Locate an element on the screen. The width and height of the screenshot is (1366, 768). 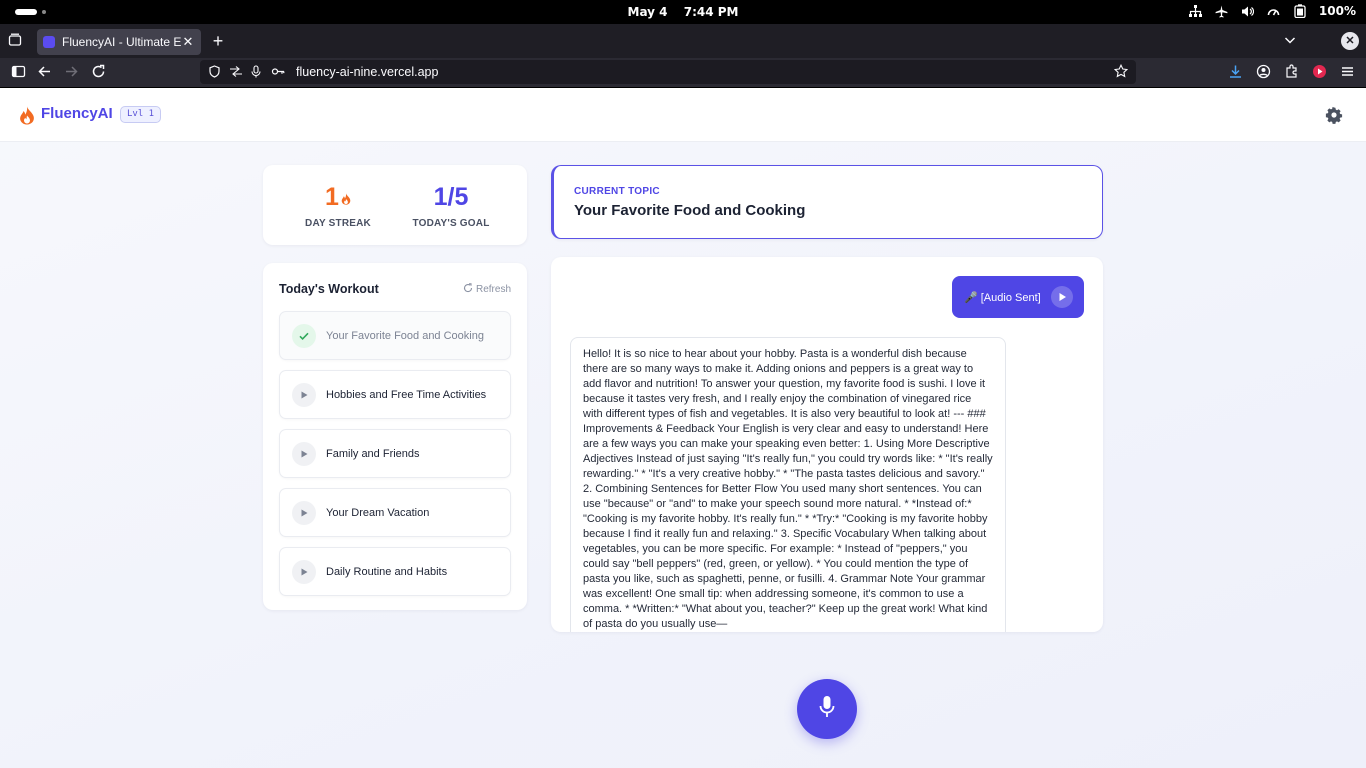
workout-item-label: Hobbies and Free Time Activities is located at coordinates (406, 394).